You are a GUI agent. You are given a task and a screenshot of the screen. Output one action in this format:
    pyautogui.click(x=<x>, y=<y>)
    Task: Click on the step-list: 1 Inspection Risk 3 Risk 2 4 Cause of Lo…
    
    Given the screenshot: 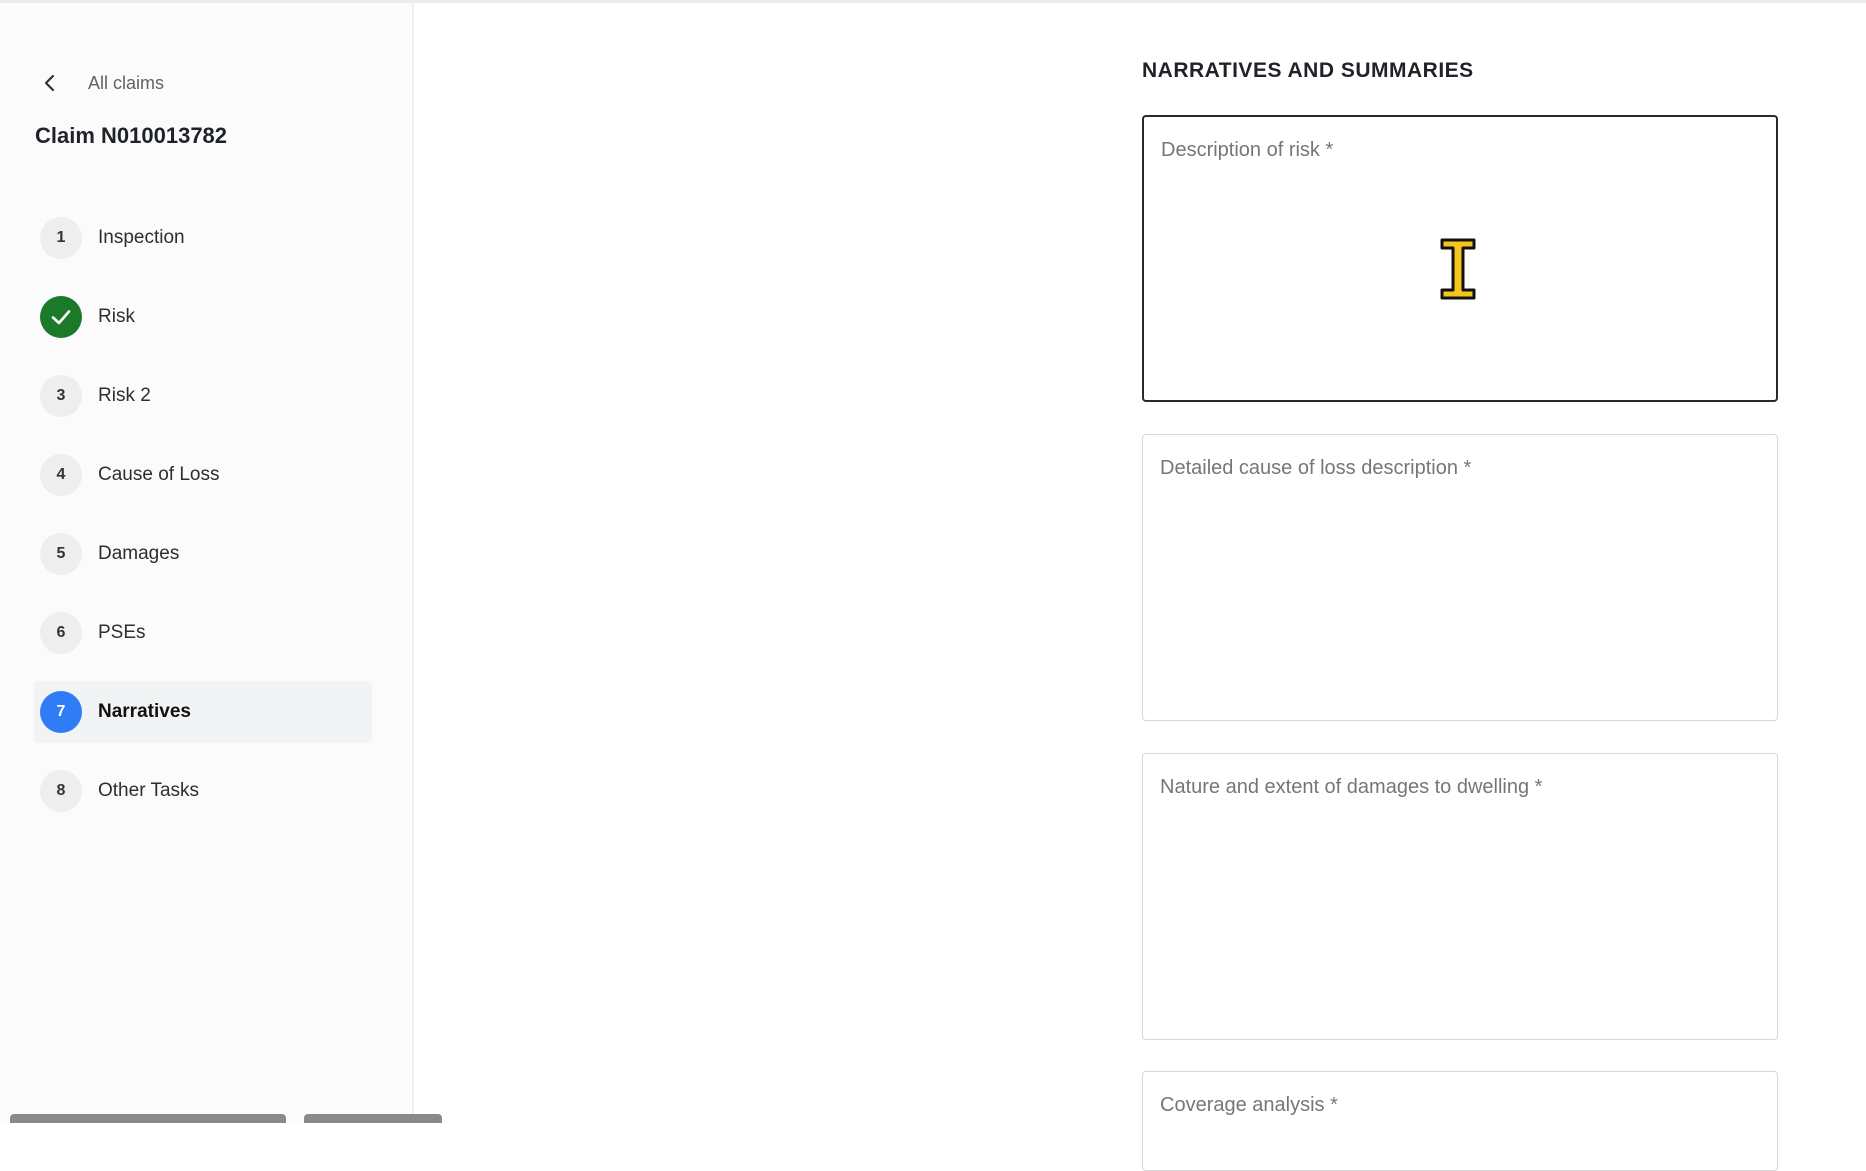 What is the action you would take?
    pyautogui.click(x=203, y=523)
    